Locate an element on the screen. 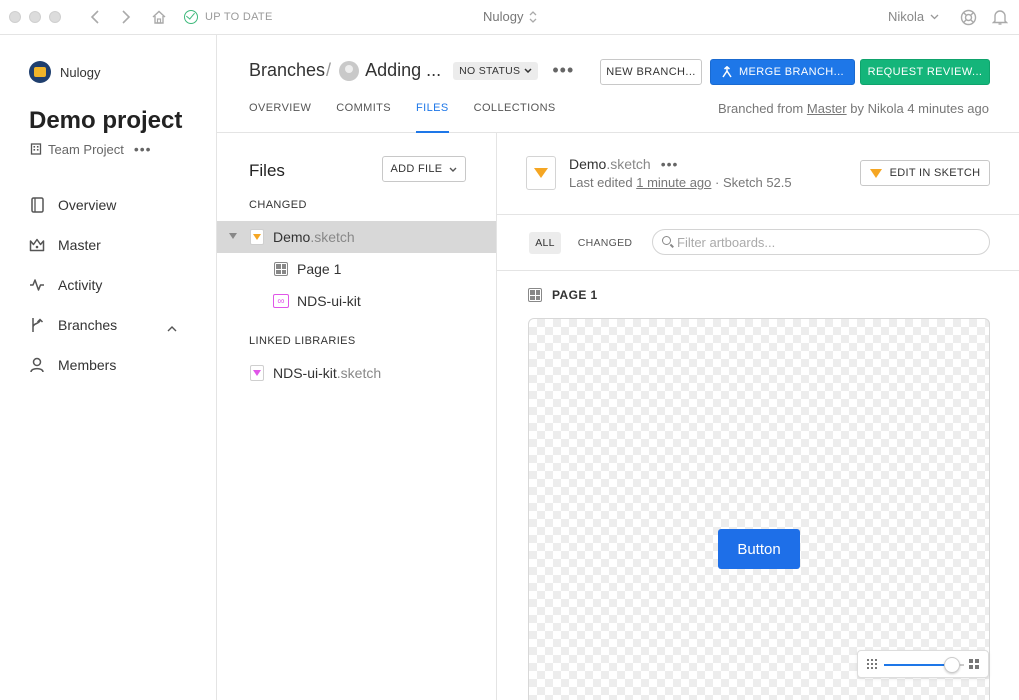  sidebar-item-label: Members is located at coordinates (87, 365).